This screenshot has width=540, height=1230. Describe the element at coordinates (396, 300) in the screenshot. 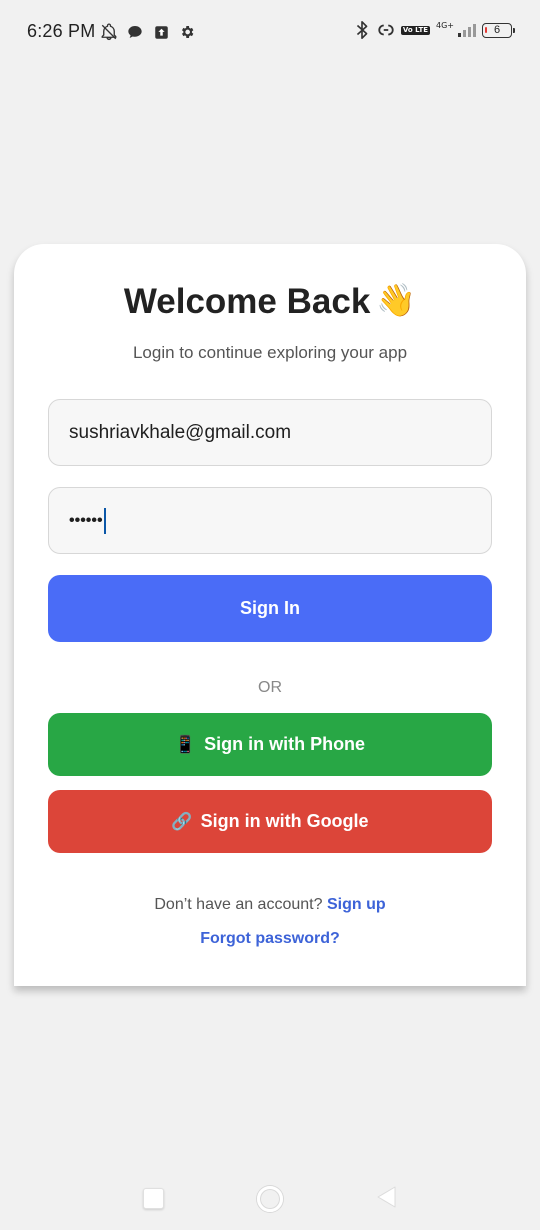

I see `waving-hand-icon: 👋` at that location.